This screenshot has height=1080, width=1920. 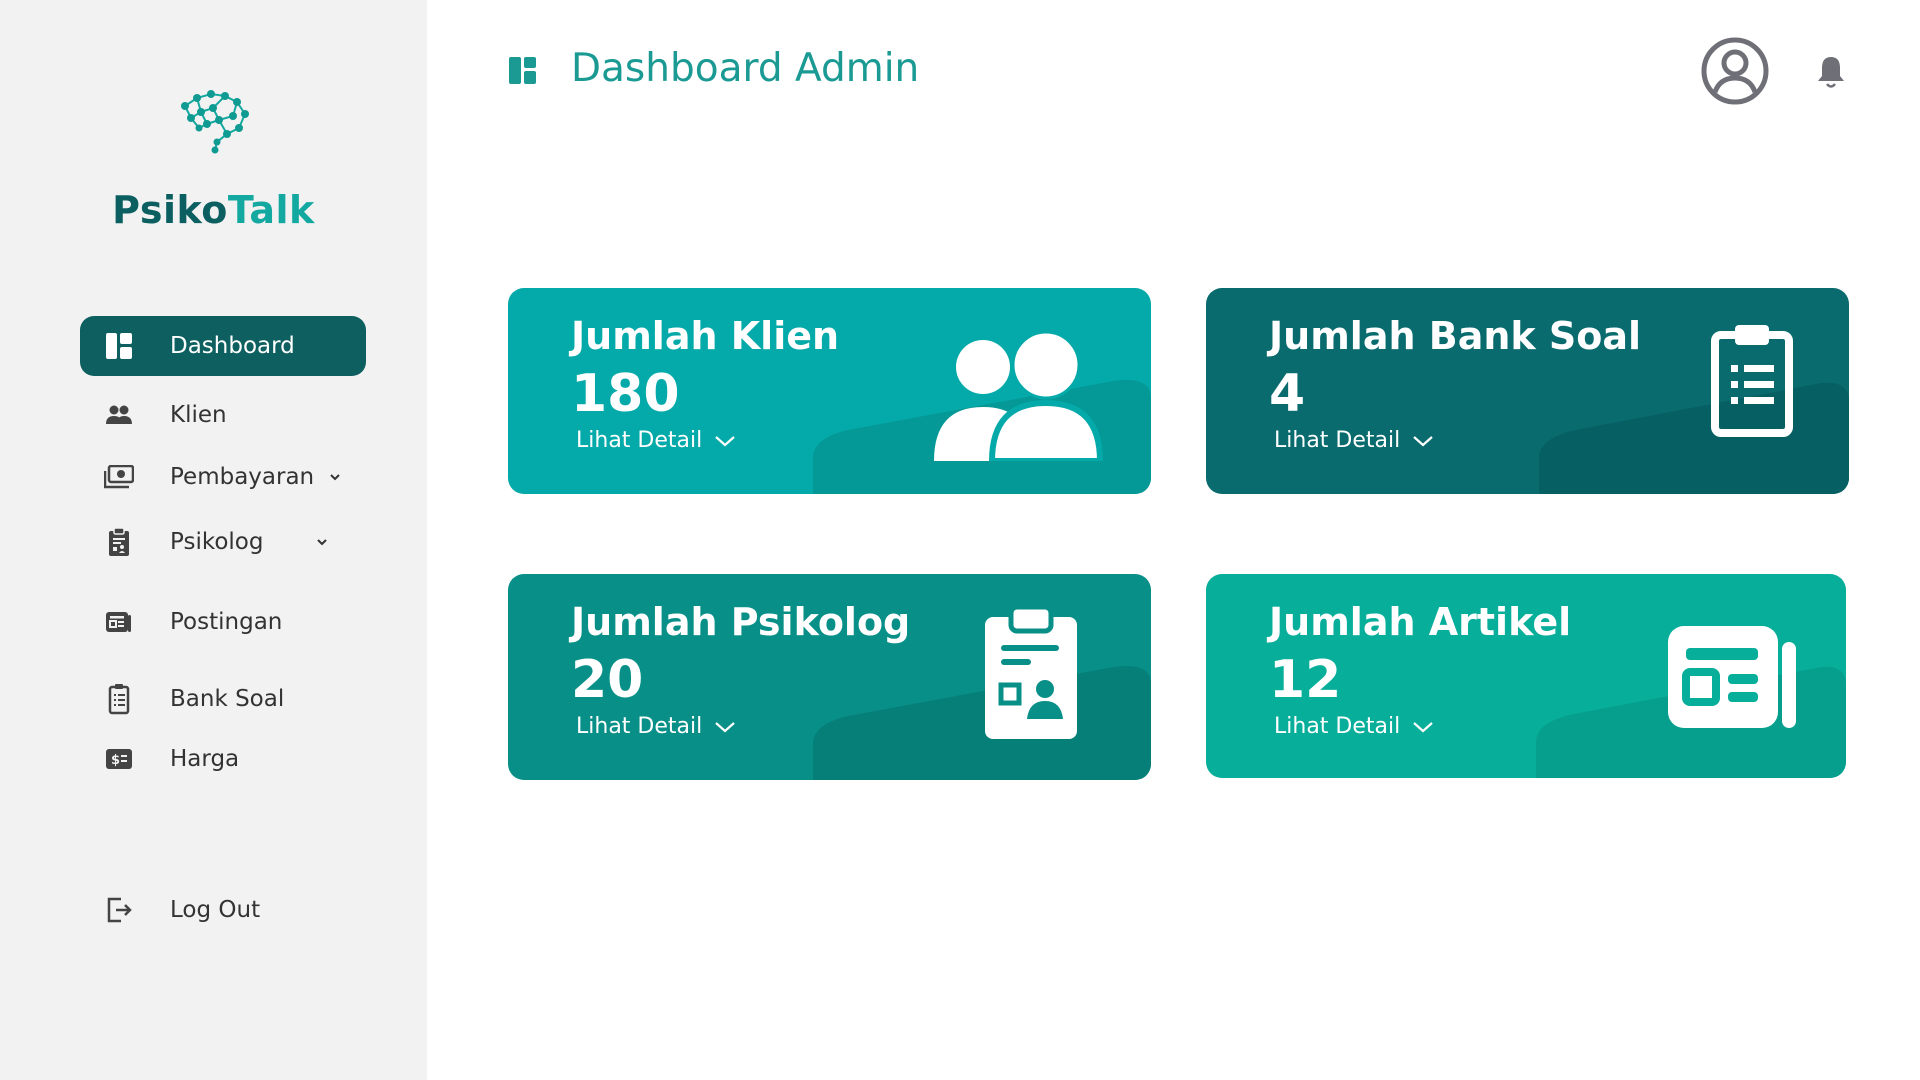 I want to click on price-tag-icon: $, so click(x=119, y=759).